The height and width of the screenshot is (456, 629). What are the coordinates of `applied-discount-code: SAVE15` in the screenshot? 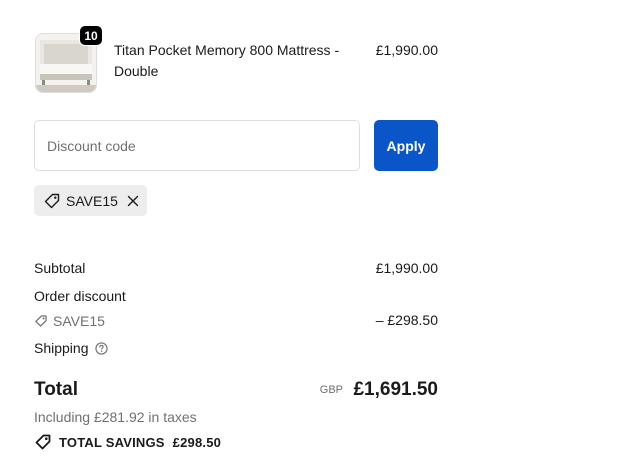 It's located at (92, 200).